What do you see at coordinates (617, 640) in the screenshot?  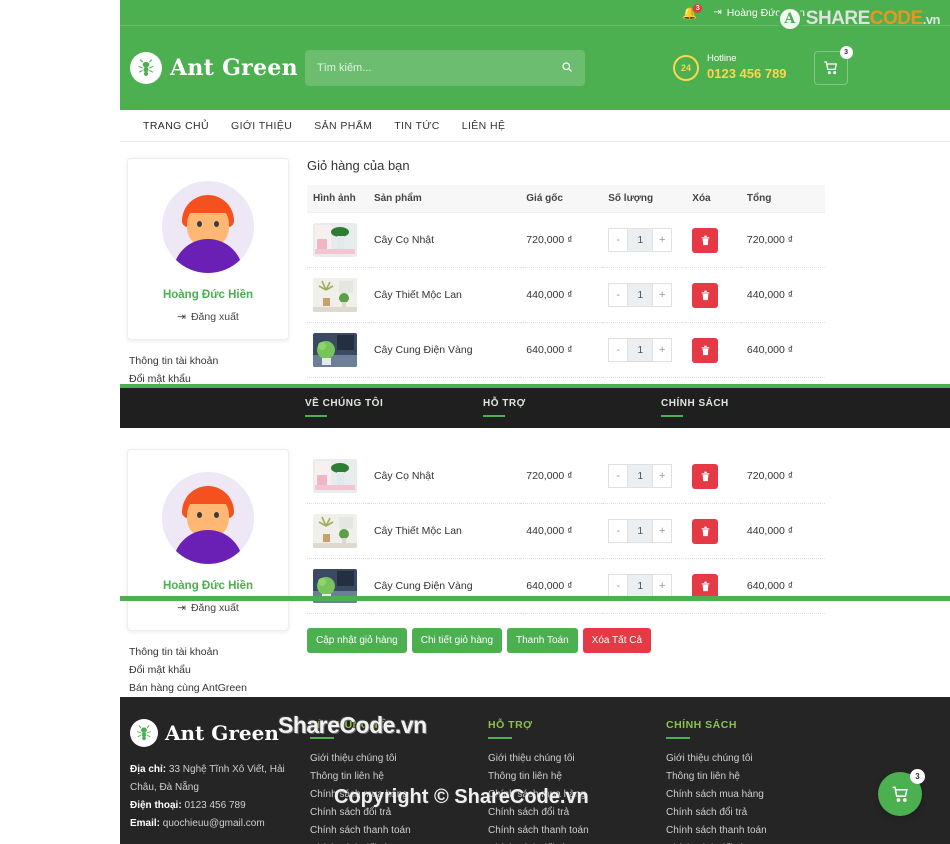 I see `clear-cart-button: Xóa Tất Cả` at bounding box center [617, 640].